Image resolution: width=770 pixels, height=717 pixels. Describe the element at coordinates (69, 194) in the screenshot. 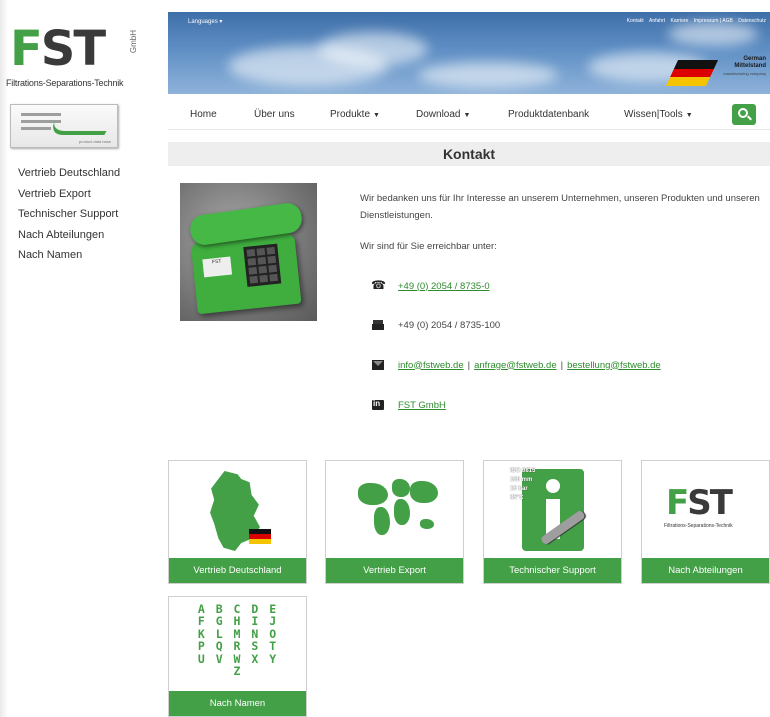

I see `sidebar-item-vertrieb-export: Vertrieb Export` at that location.